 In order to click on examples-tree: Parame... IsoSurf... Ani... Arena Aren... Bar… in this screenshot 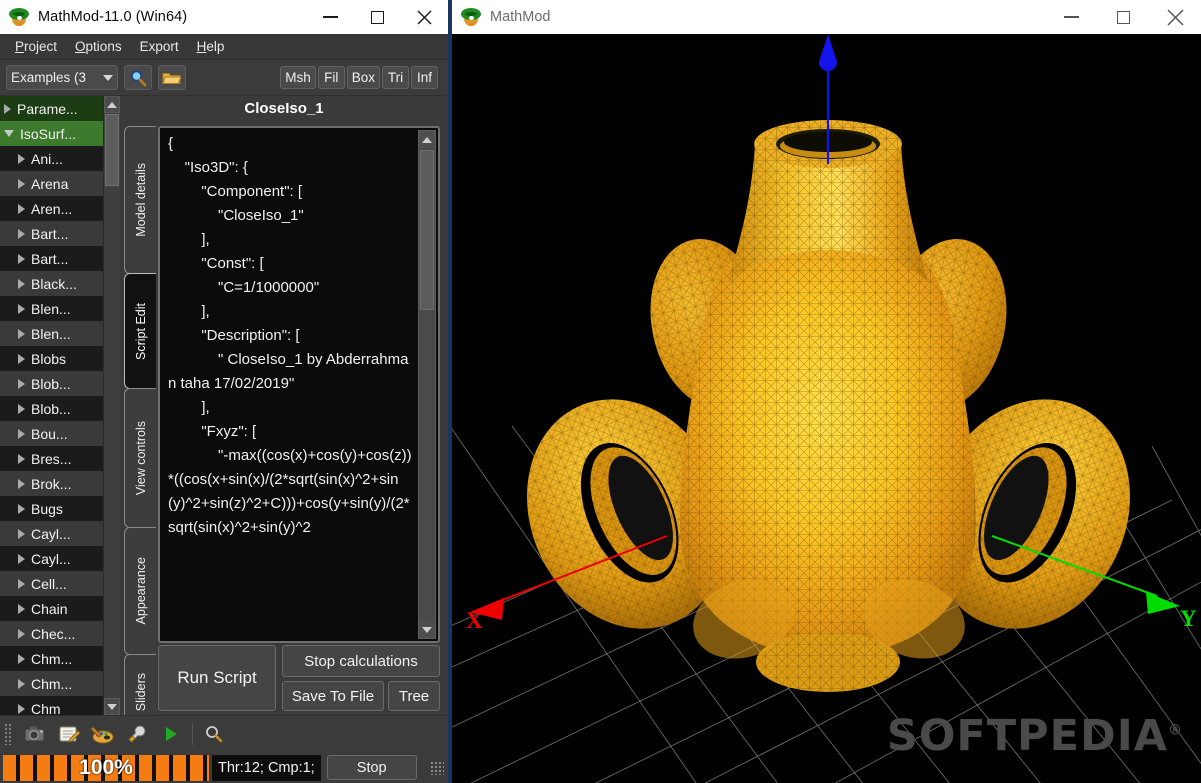, I will do `click(60, 405)`.